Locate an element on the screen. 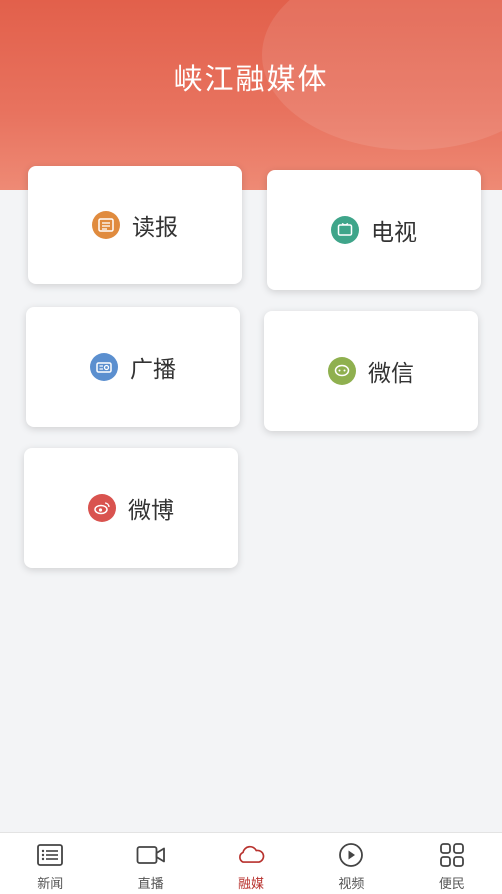 The height and width of the screenshot is (894, 502). weibo-card: 微博 is located at coordinates (131, 508).